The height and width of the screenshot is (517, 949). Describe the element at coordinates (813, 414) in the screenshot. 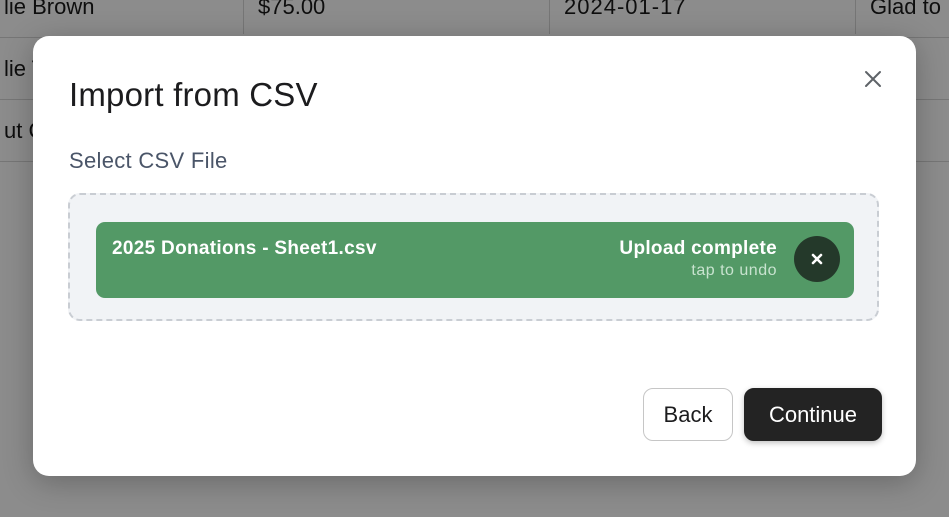

I see `continue-button: Continue` at that location.